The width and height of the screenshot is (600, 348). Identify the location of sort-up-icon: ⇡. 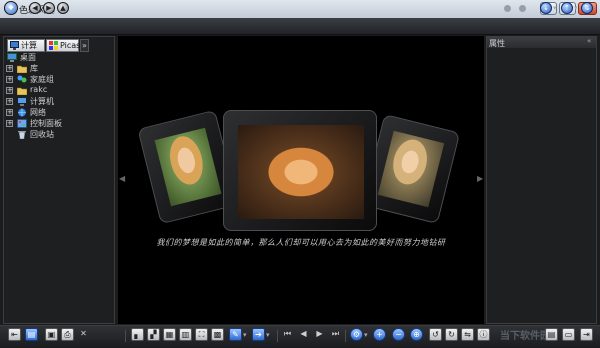
(567, 8).